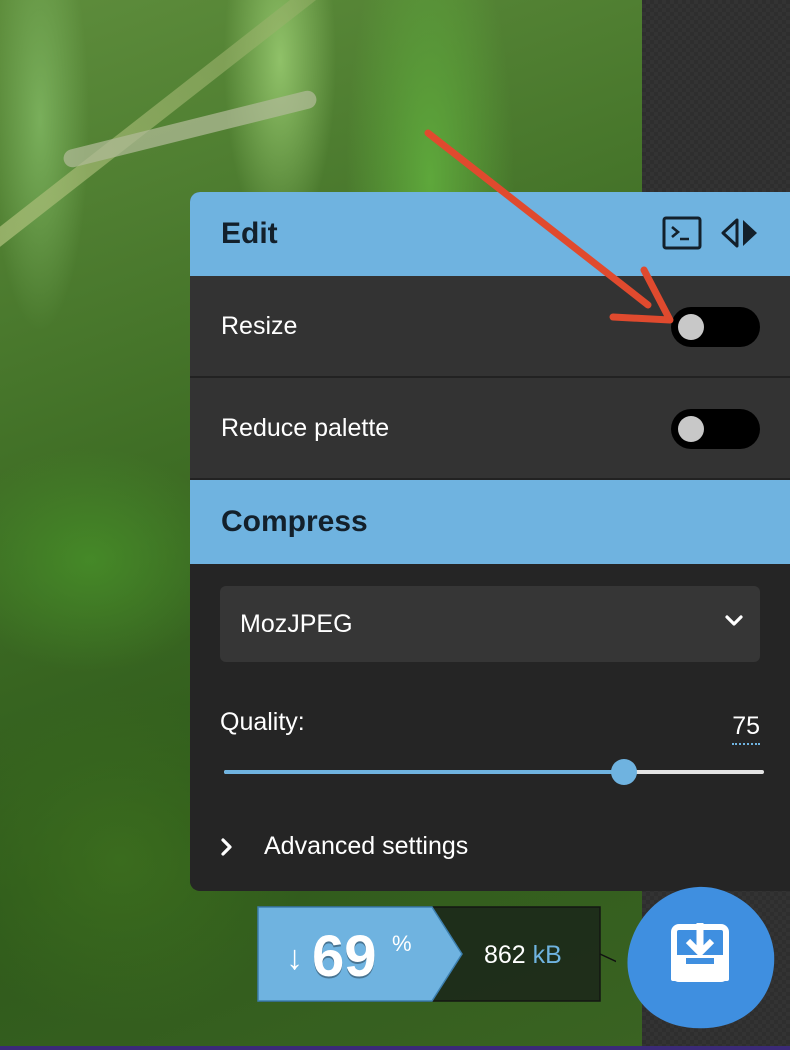 The image size is (790, 1050). I want to click on output-size-value: 862, so click(505, 955).